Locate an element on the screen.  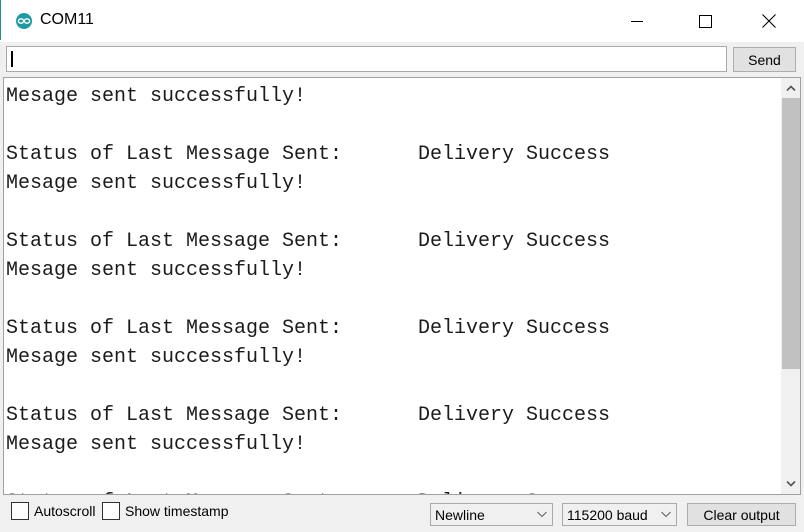
autoscroll-toggle: Autoscroll is located at coordinates (53, 511).